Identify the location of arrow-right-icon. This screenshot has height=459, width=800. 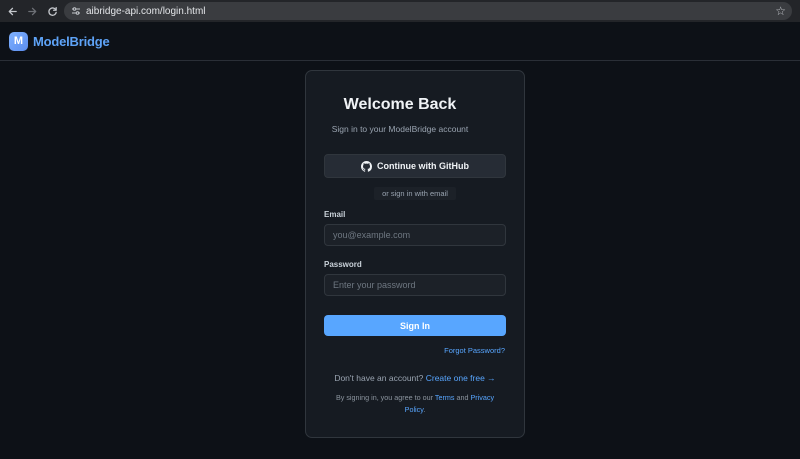
(31, 11).